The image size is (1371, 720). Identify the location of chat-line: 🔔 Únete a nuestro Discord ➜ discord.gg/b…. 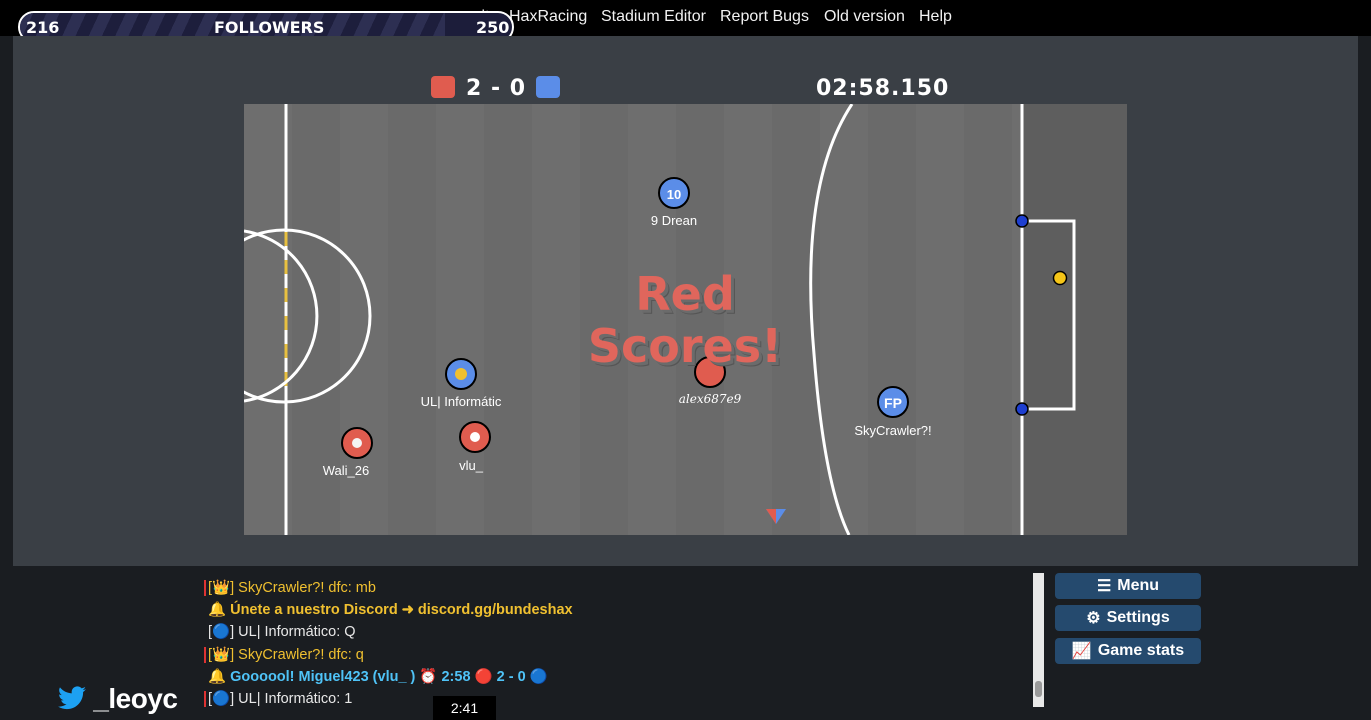
(390, 609).